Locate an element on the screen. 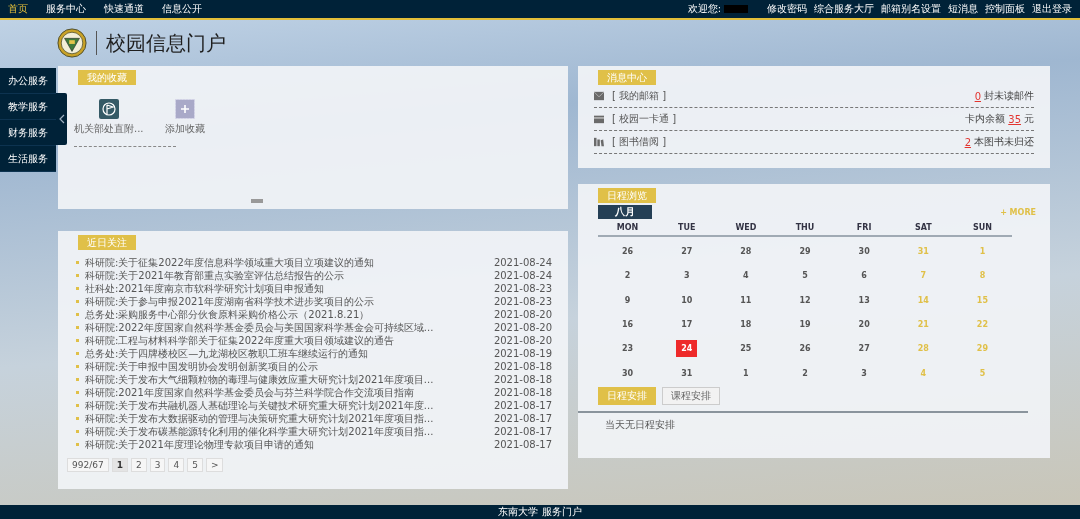  news-date: 2021-08-19 is located at coordinates (522, 353).